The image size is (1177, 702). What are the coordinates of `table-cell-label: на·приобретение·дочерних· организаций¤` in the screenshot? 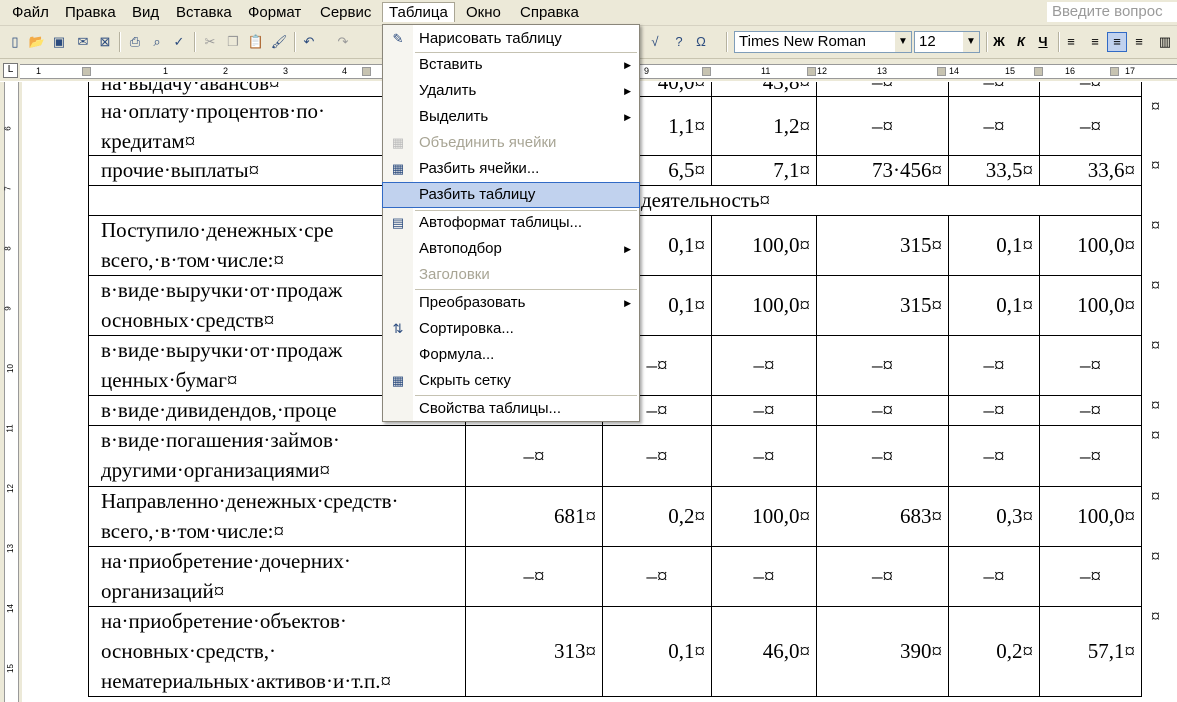 It's located at (276, 576).